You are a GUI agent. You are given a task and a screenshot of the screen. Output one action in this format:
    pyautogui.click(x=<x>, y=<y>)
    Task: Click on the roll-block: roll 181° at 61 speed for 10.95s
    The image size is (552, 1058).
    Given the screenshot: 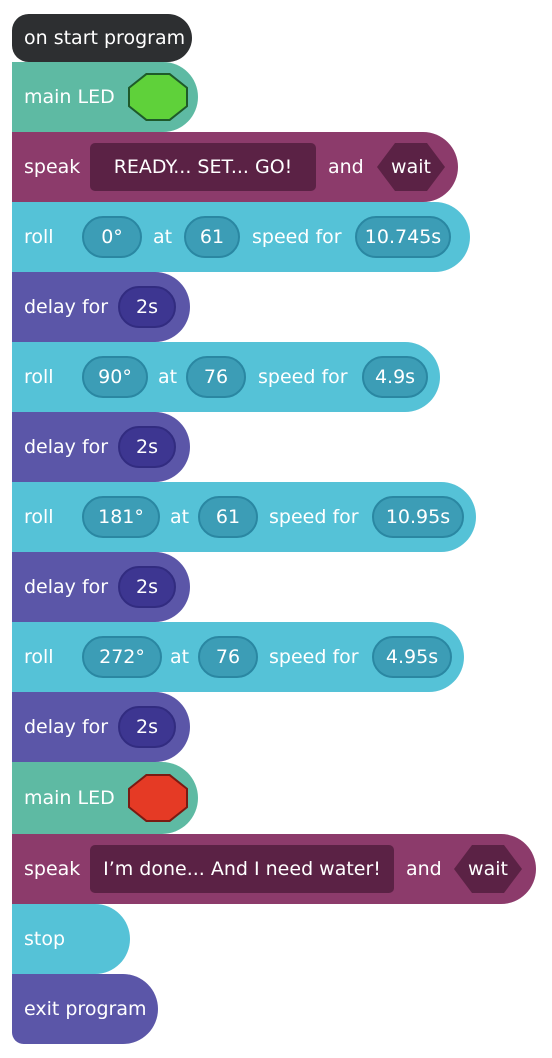 What is the action you would take?
    pyautogui.click(x=244, y=517)
    